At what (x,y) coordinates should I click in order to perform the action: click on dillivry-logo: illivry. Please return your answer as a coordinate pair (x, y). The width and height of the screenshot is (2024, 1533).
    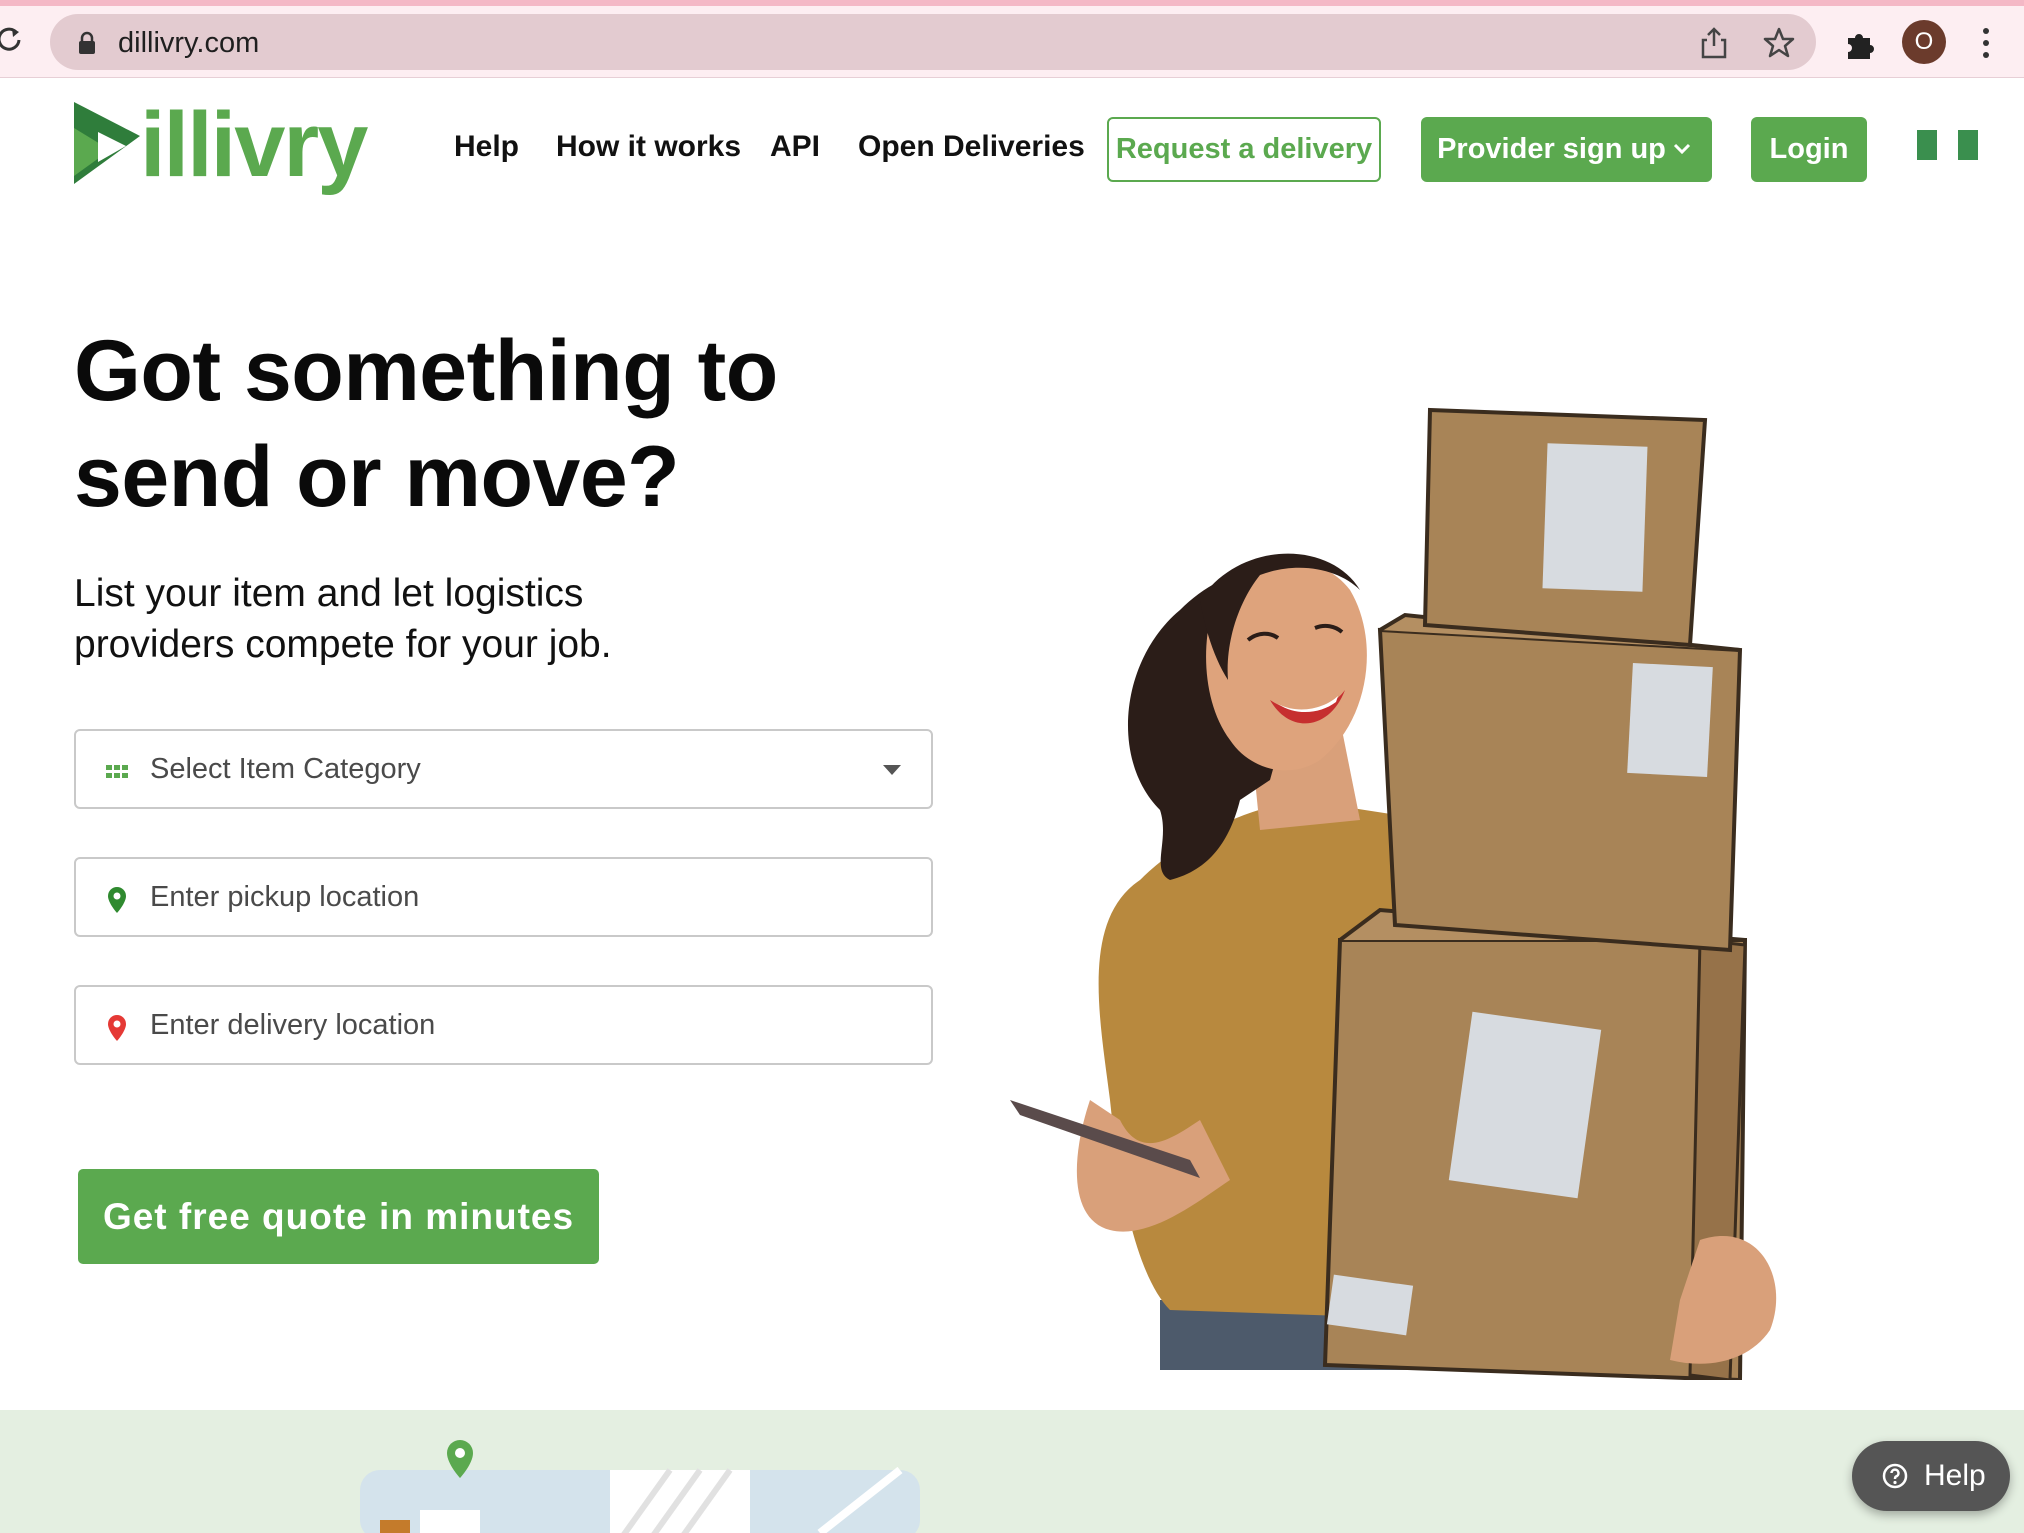
    Looking at the image, I should click on (230, 146).